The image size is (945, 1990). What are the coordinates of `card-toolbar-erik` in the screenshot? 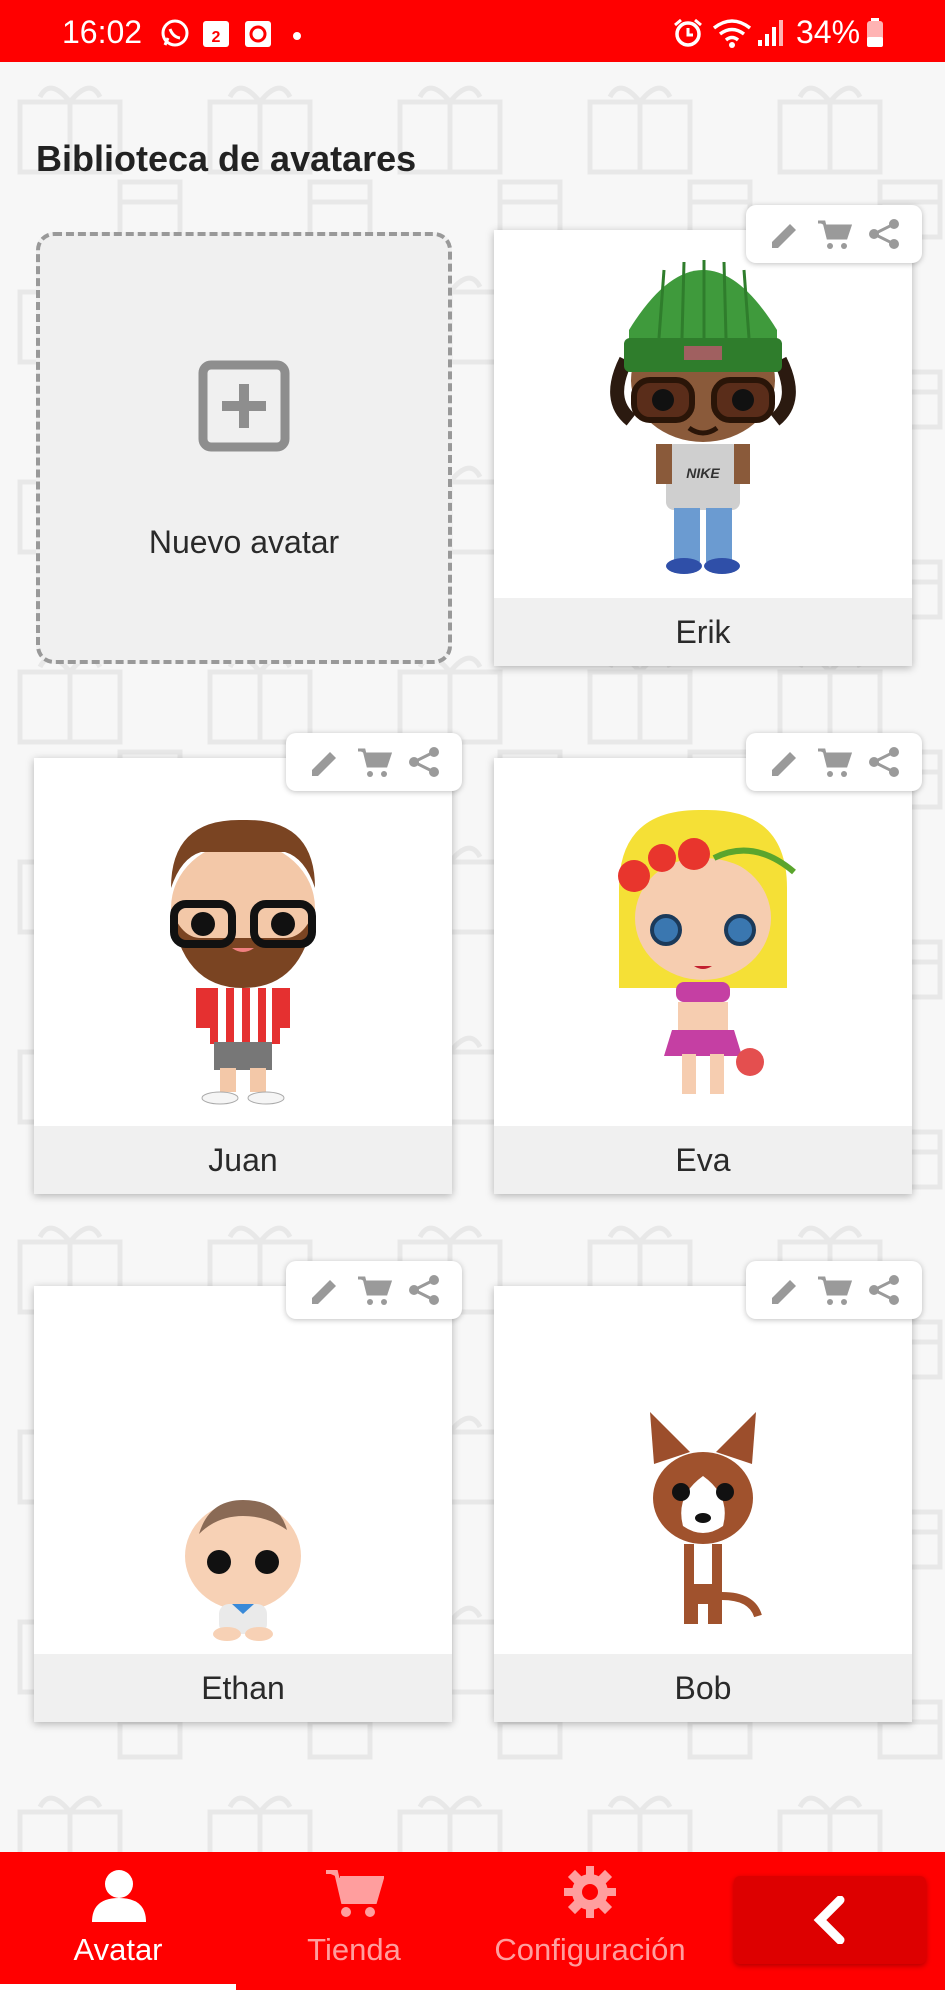 It's located at (834, 234).